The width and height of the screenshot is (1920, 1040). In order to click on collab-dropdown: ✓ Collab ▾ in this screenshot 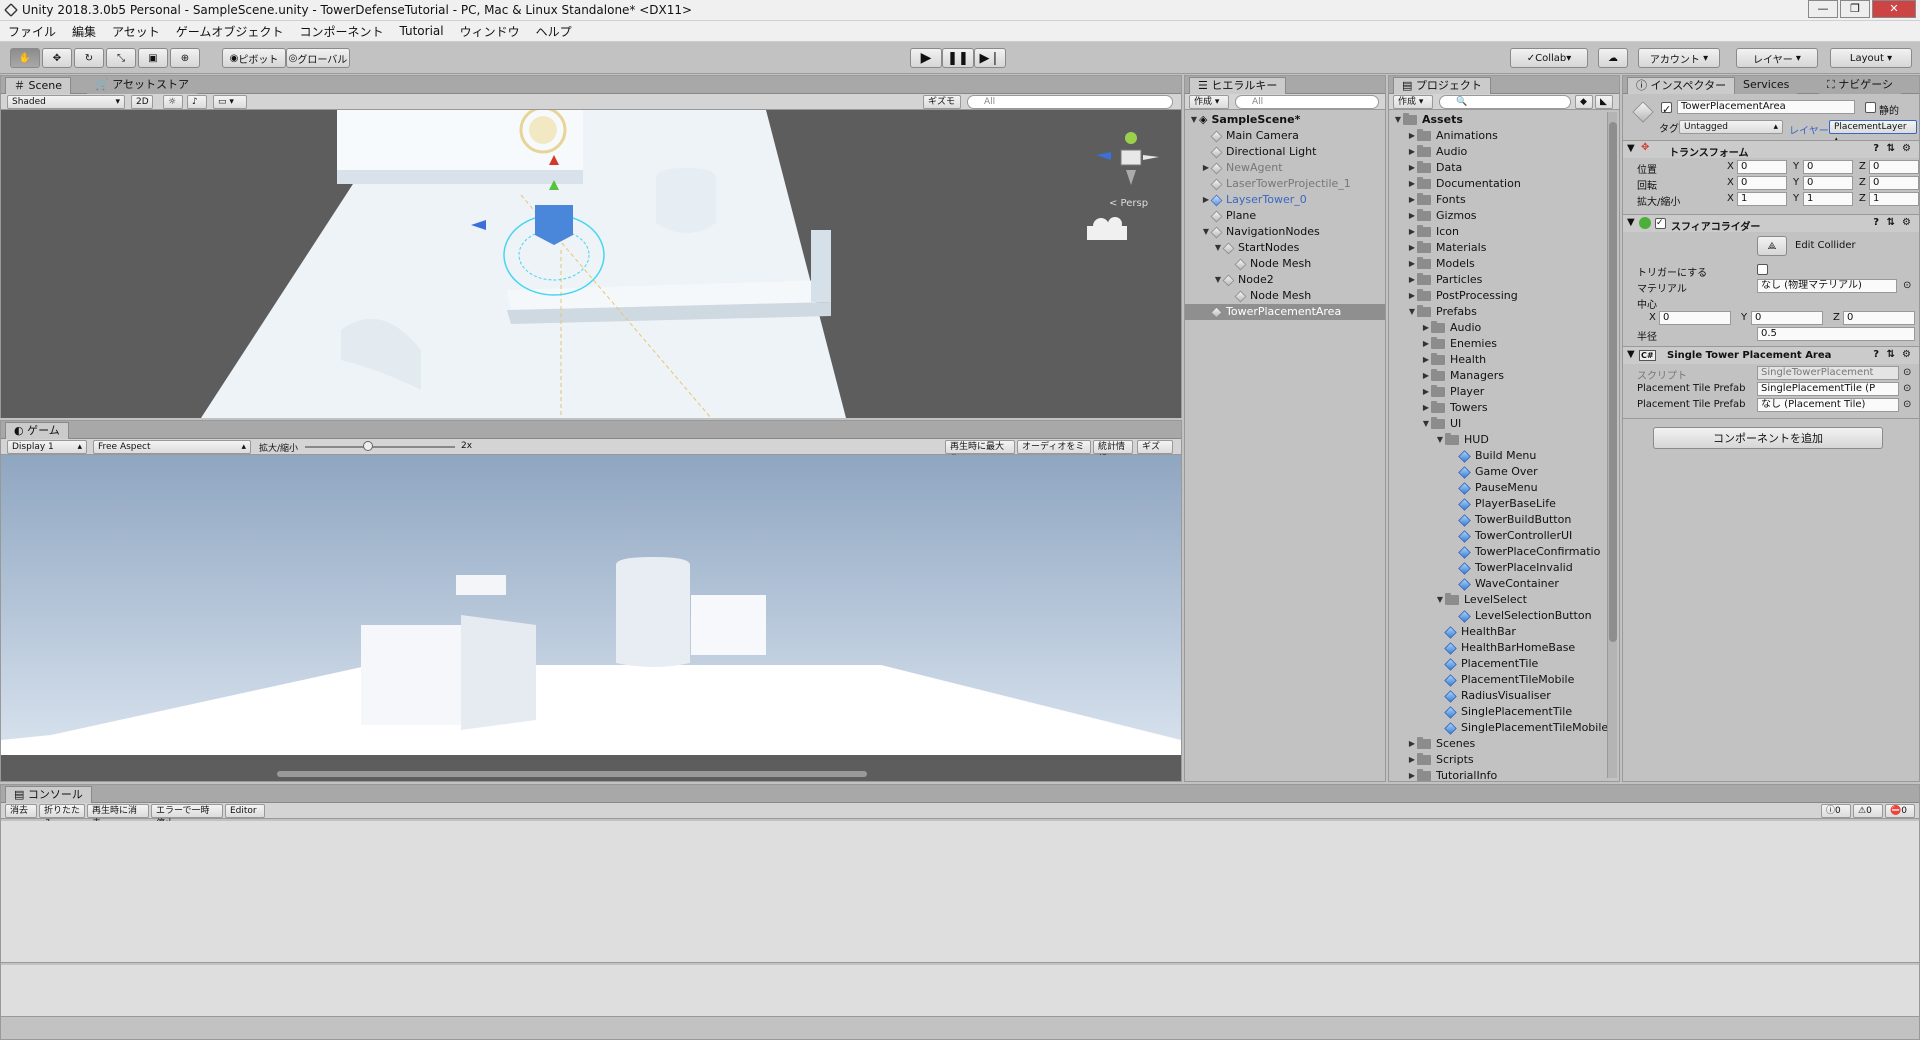, I will do `click(1549, 58)`.